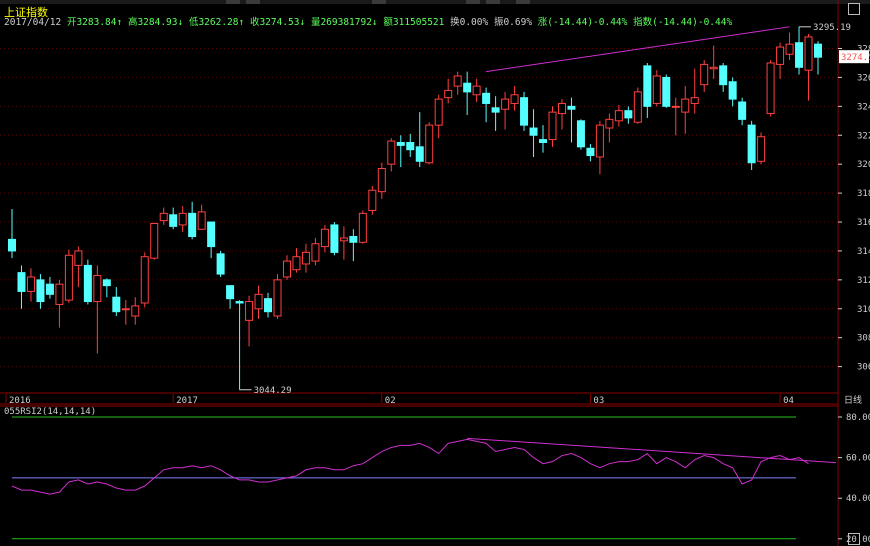 The height and width of the screenshot is (546, 870). What do you see at coordinates (513, 22) in the screenshot?
I see `info-amplitude: 振0.69%` at bounding box center [513, 22].